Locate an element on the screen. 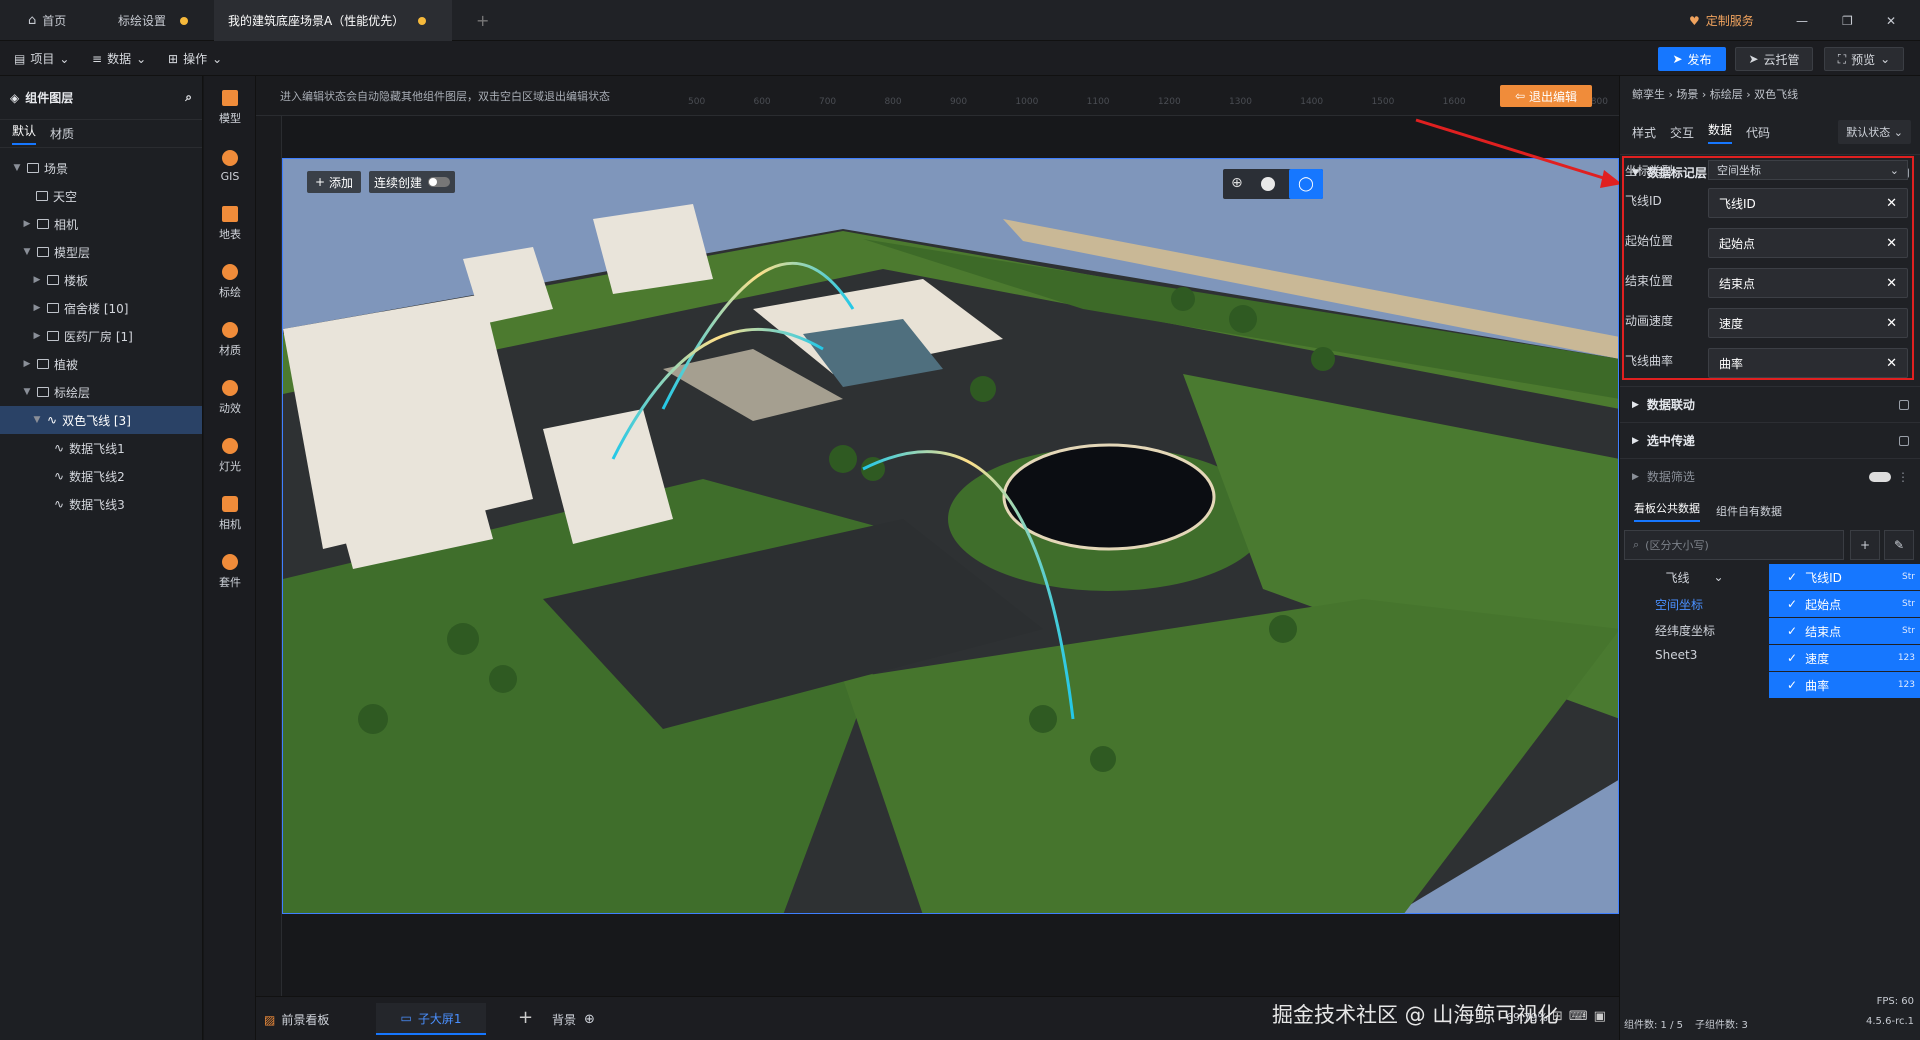  terrain-tool: 地表 is located at coordinates (230, 224).